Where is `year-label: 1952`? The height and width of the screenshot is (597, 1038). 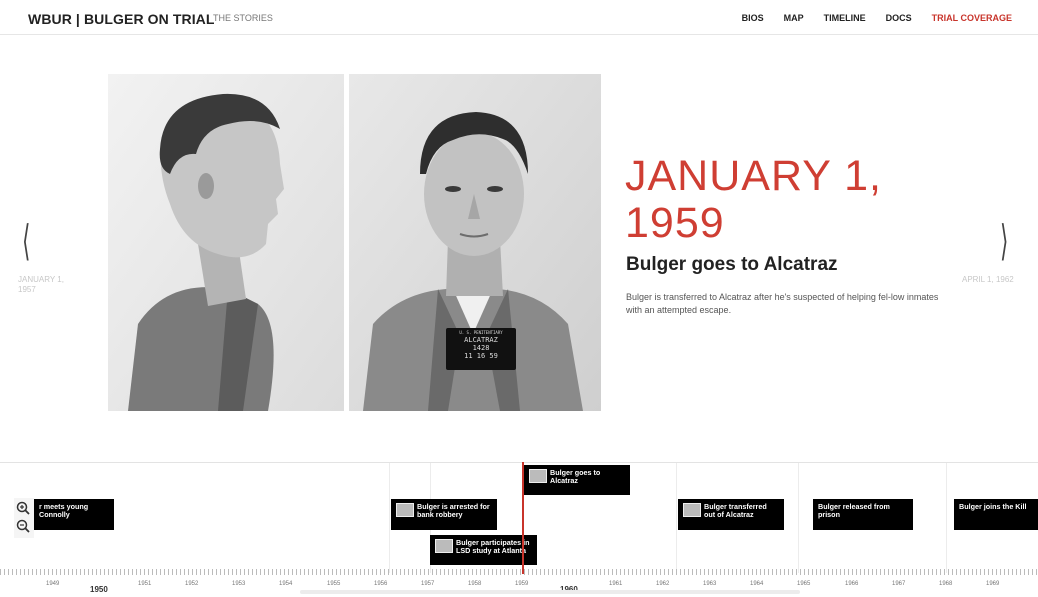
year-label: 1952 is located at coordinates (192, 584).